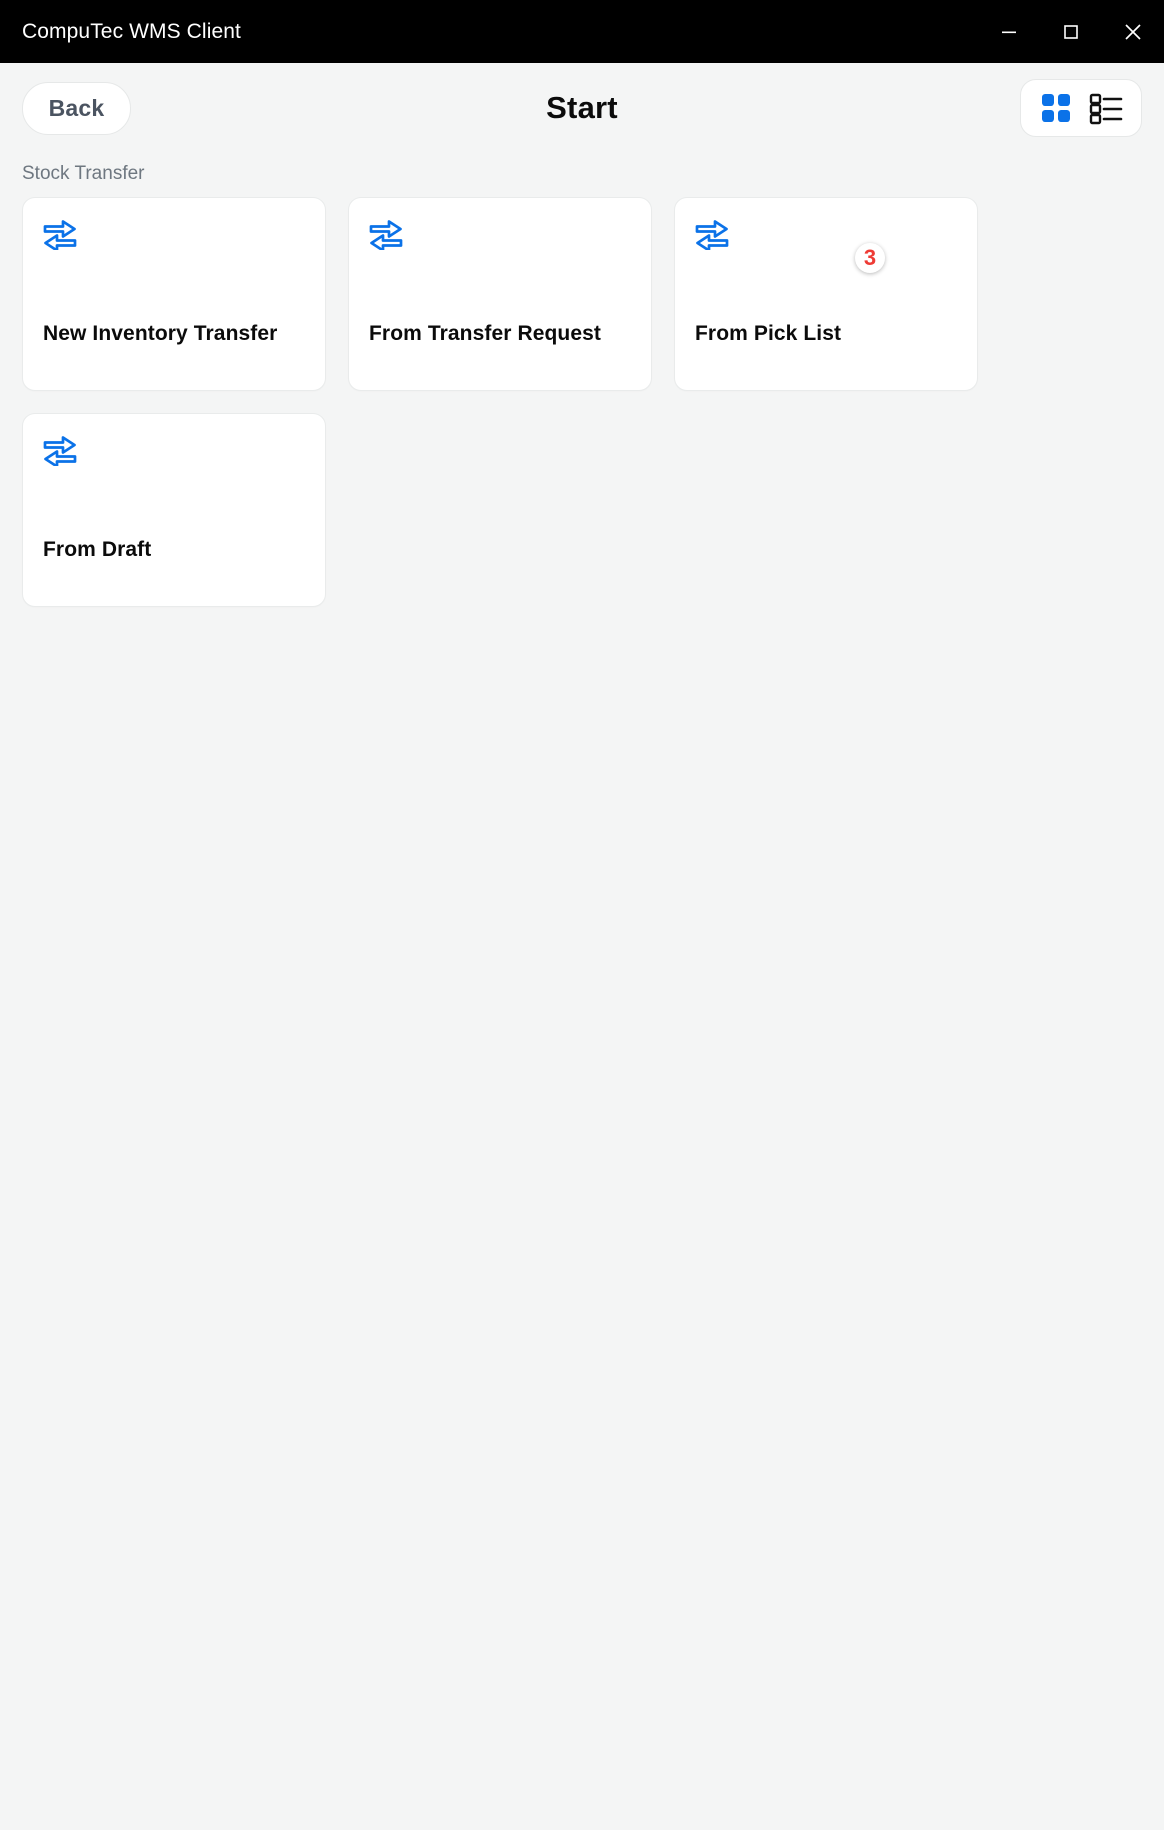 This screenshot has width=1164, height=1830. Describe the element at coordinates (500, 294) in the screenshot. I see `card-from-transfer-request: From Transfer Request` at that location.